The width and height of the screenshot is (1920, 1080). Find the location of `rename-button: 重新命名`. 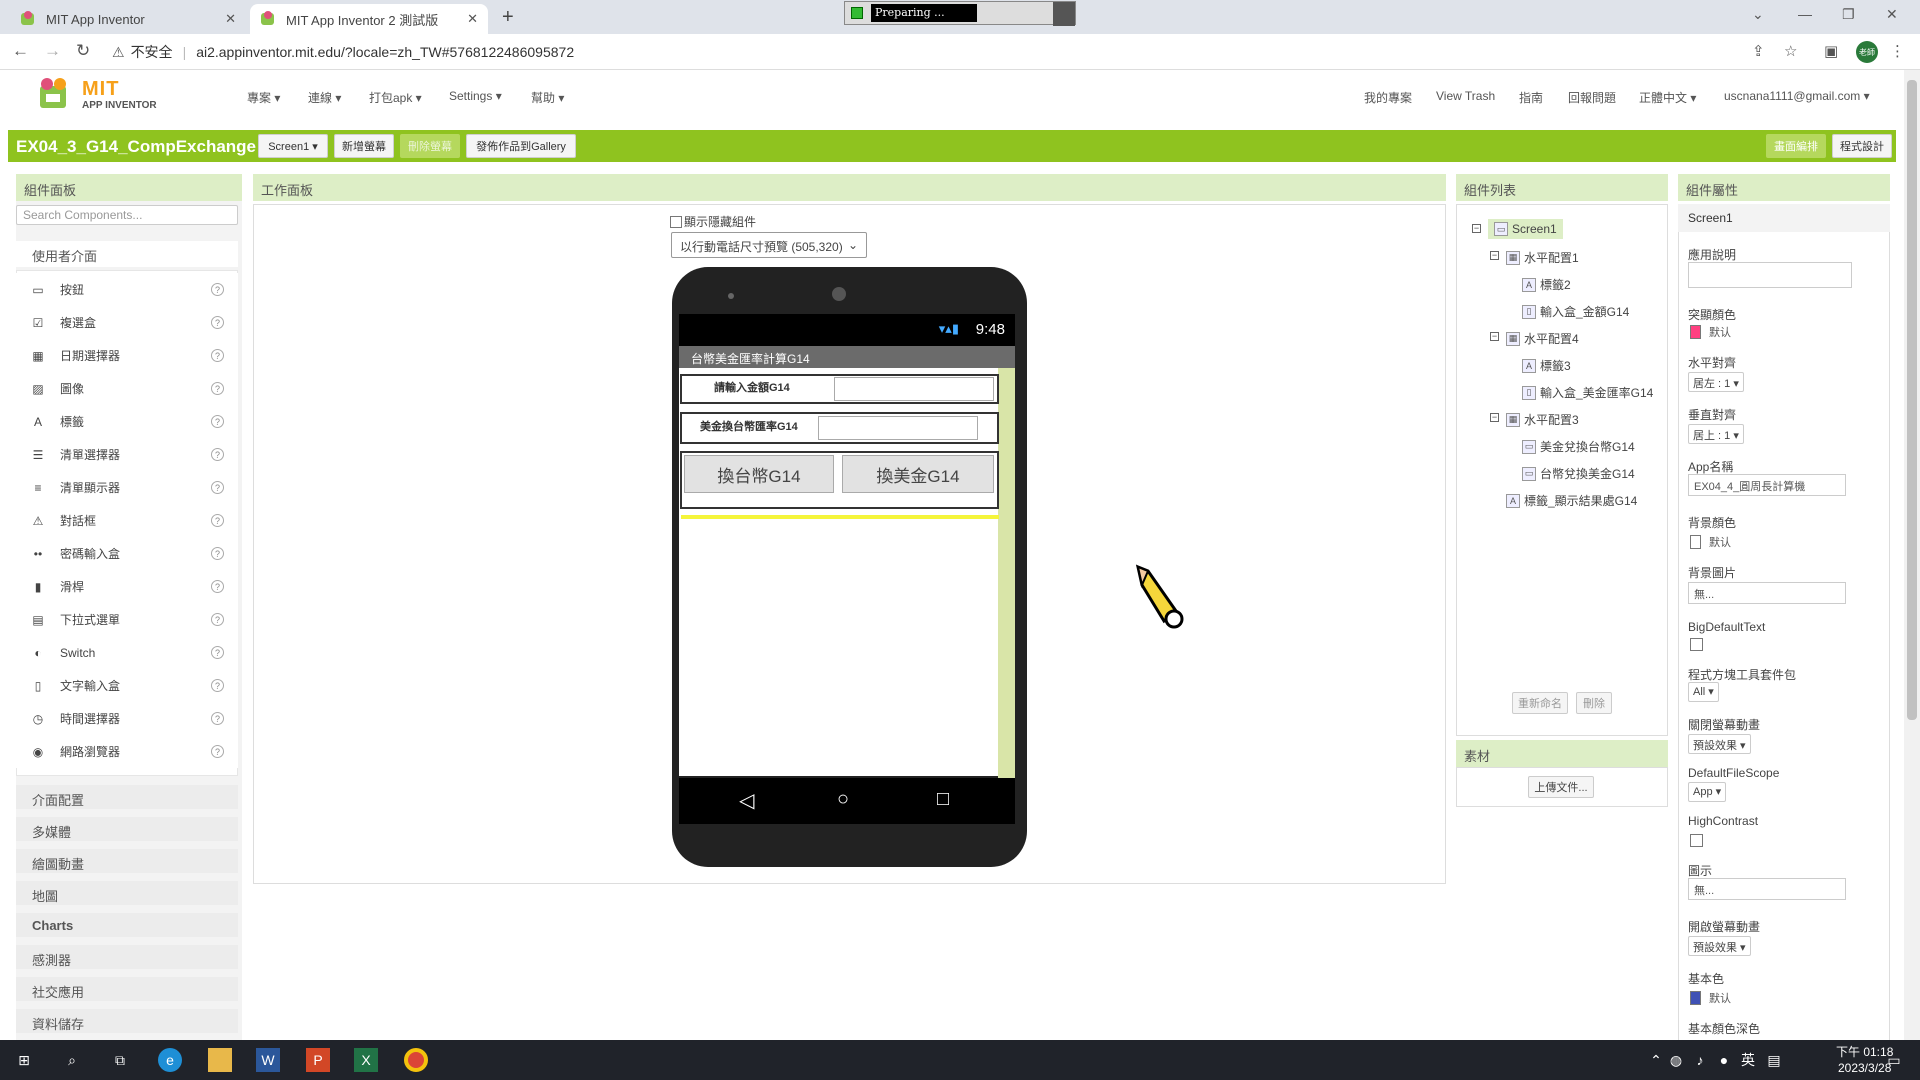

rename-button: 重新命名 is located at coordinates (1540, 703).